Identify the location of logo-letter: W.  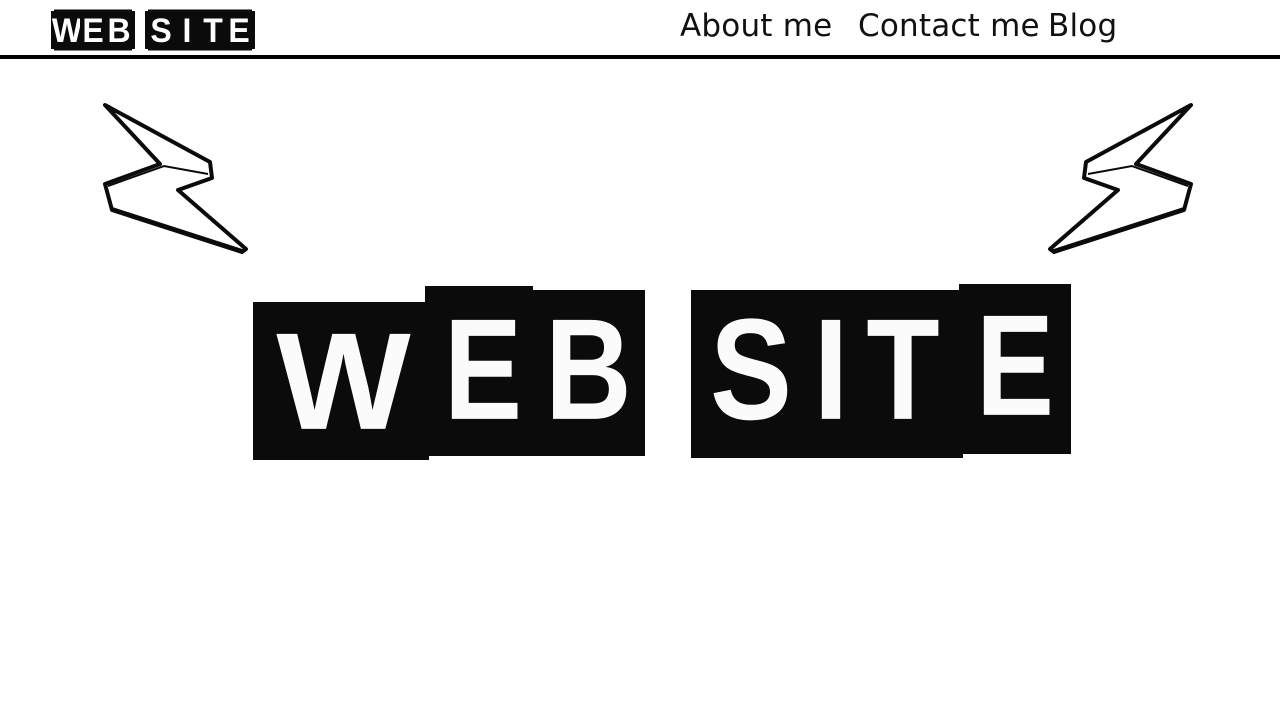
(67, 30).